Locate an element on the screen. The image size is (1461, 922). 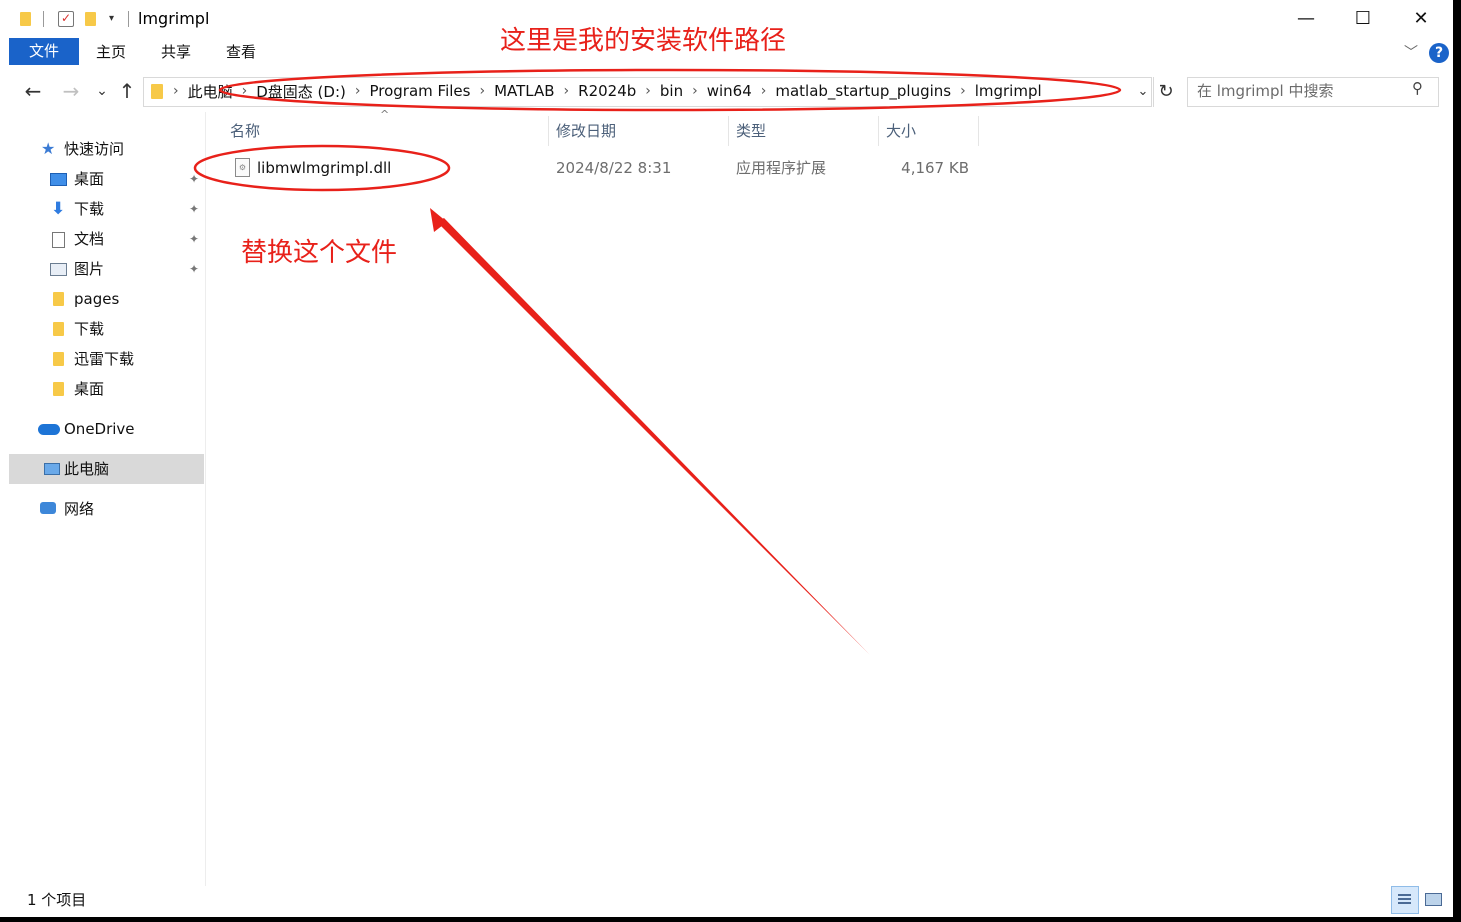
new-folder-icon is located at coordinates (90, 19).